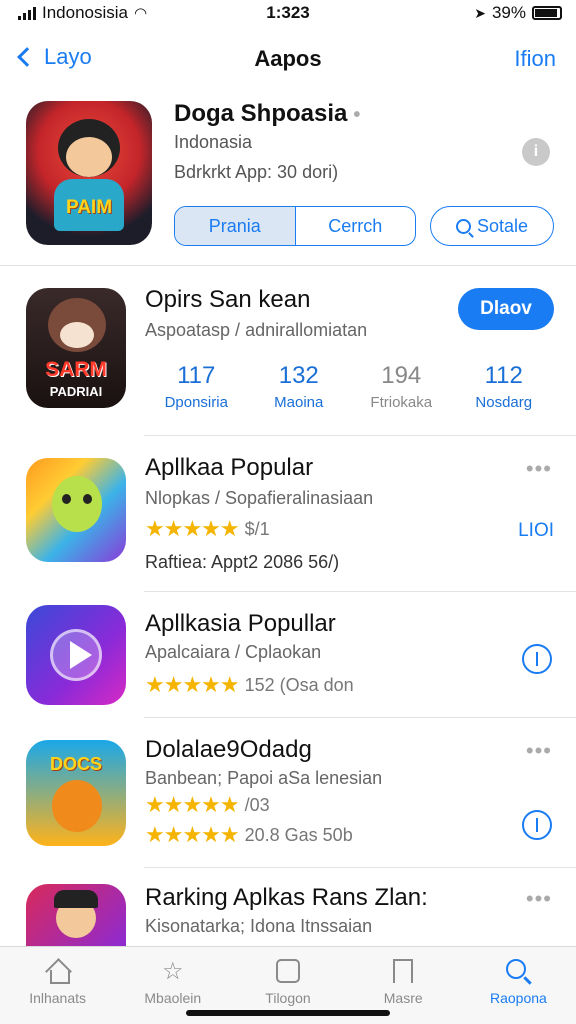  Describe the element at coordinates (259, 498) in the screenshot. I see `app-subtitle: Nlopkas / Sopafieralinasiaan` at that location.